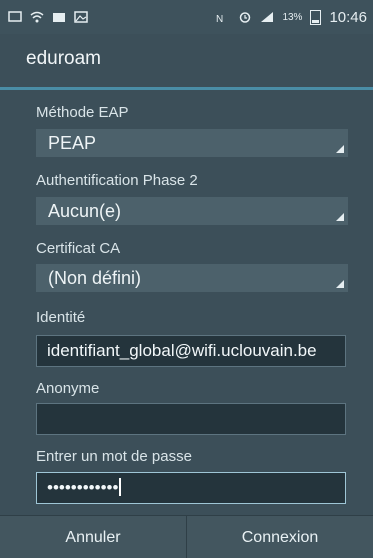 The image size is (373, 558). What do you see at coordinates (191, 419) in the screenshot?
I see `anonymous-input` at bounding box center [191, 419].